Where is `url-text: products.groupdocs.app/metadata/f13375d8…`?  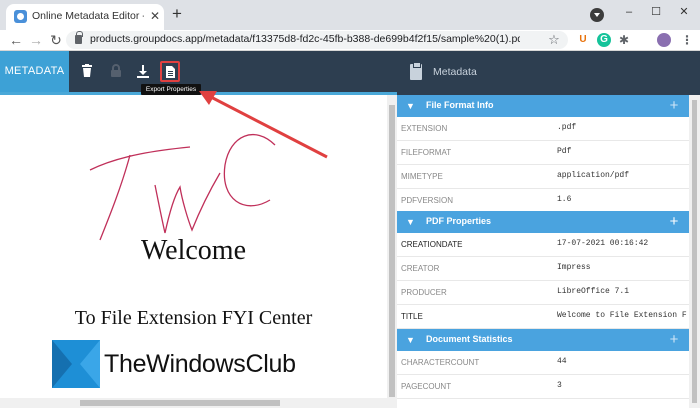
url-text: products.groupdocs.app/metadata/f13375d8… is located at coordinates (305, 40).